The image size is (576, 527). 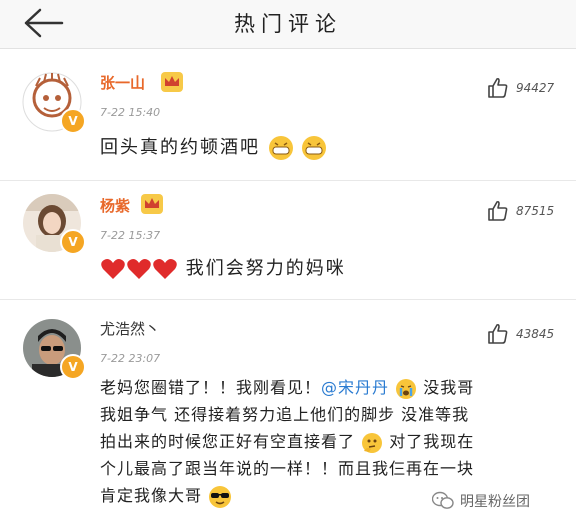 What do you see at coordinates (211, 387) in the screenshot?
I see `comment-body: 老妈您圈错了！！我刚看见！` at bounding box center [211, 387].